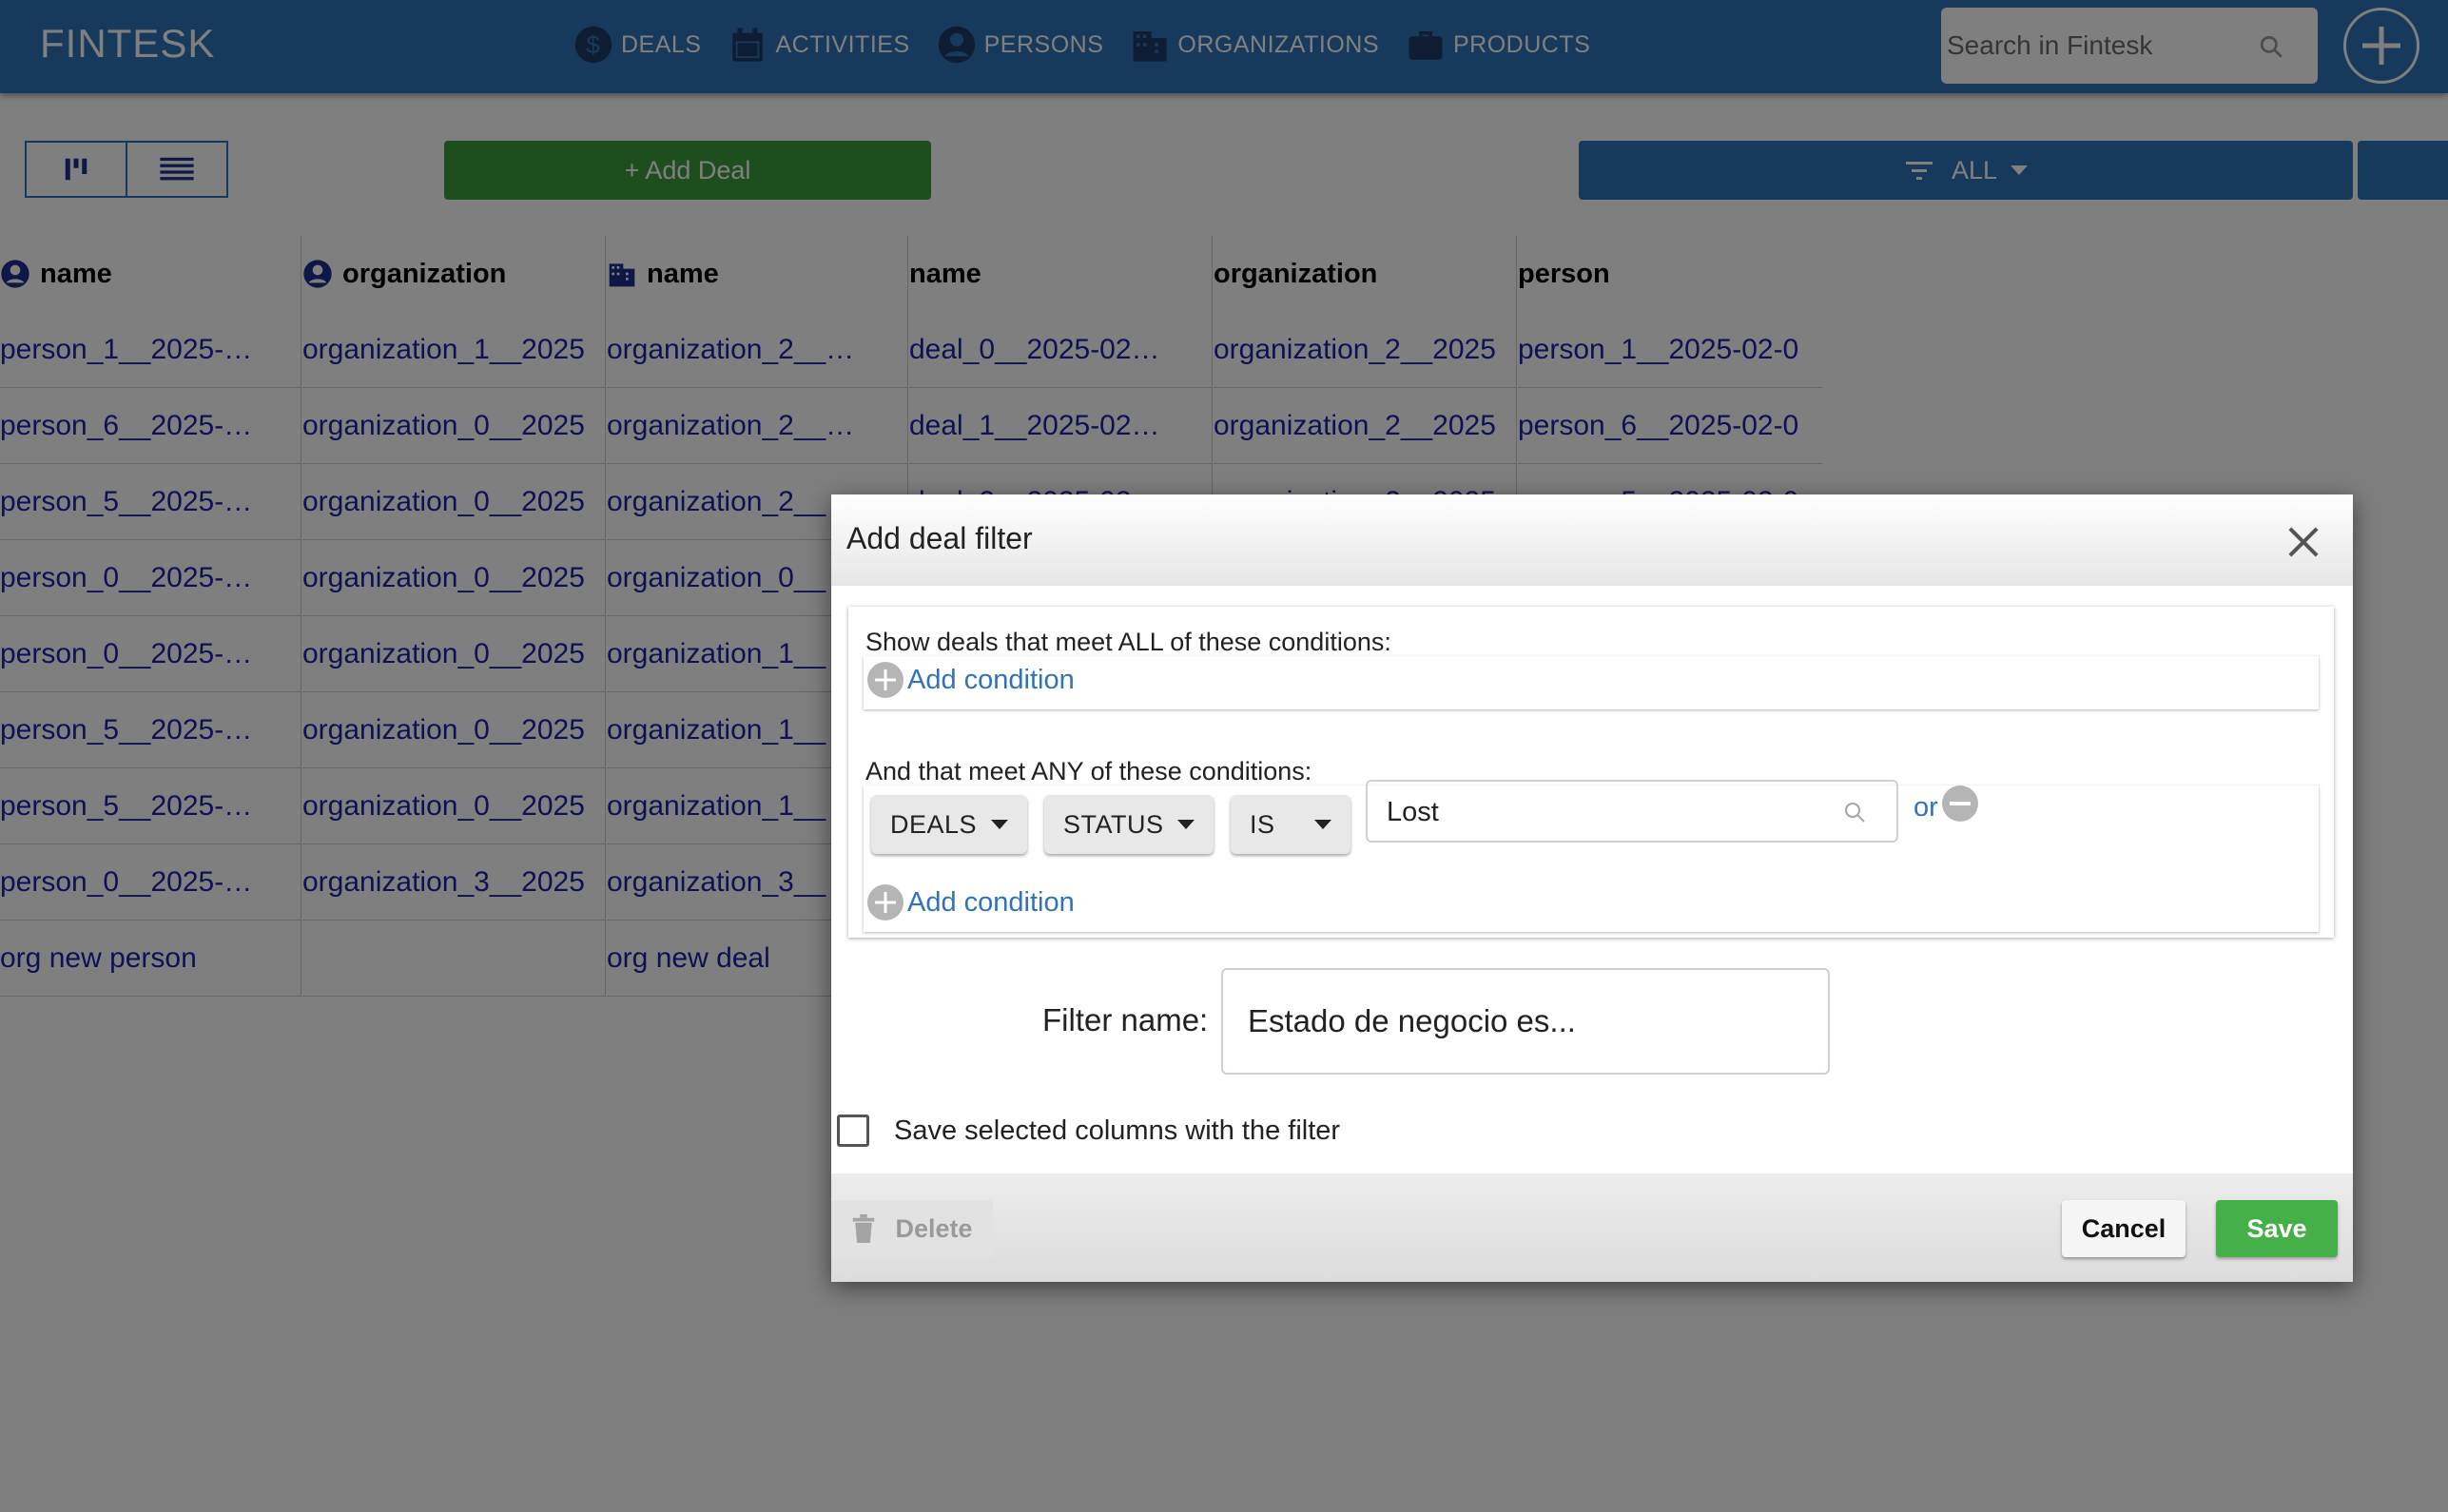 Image resolution: width=2448 pixels, height=1512 pixels. What do you see at coordinates (1926, 808) in the screenshot?
I see `or-condition-link: or` at bounding box center [1926, 808].